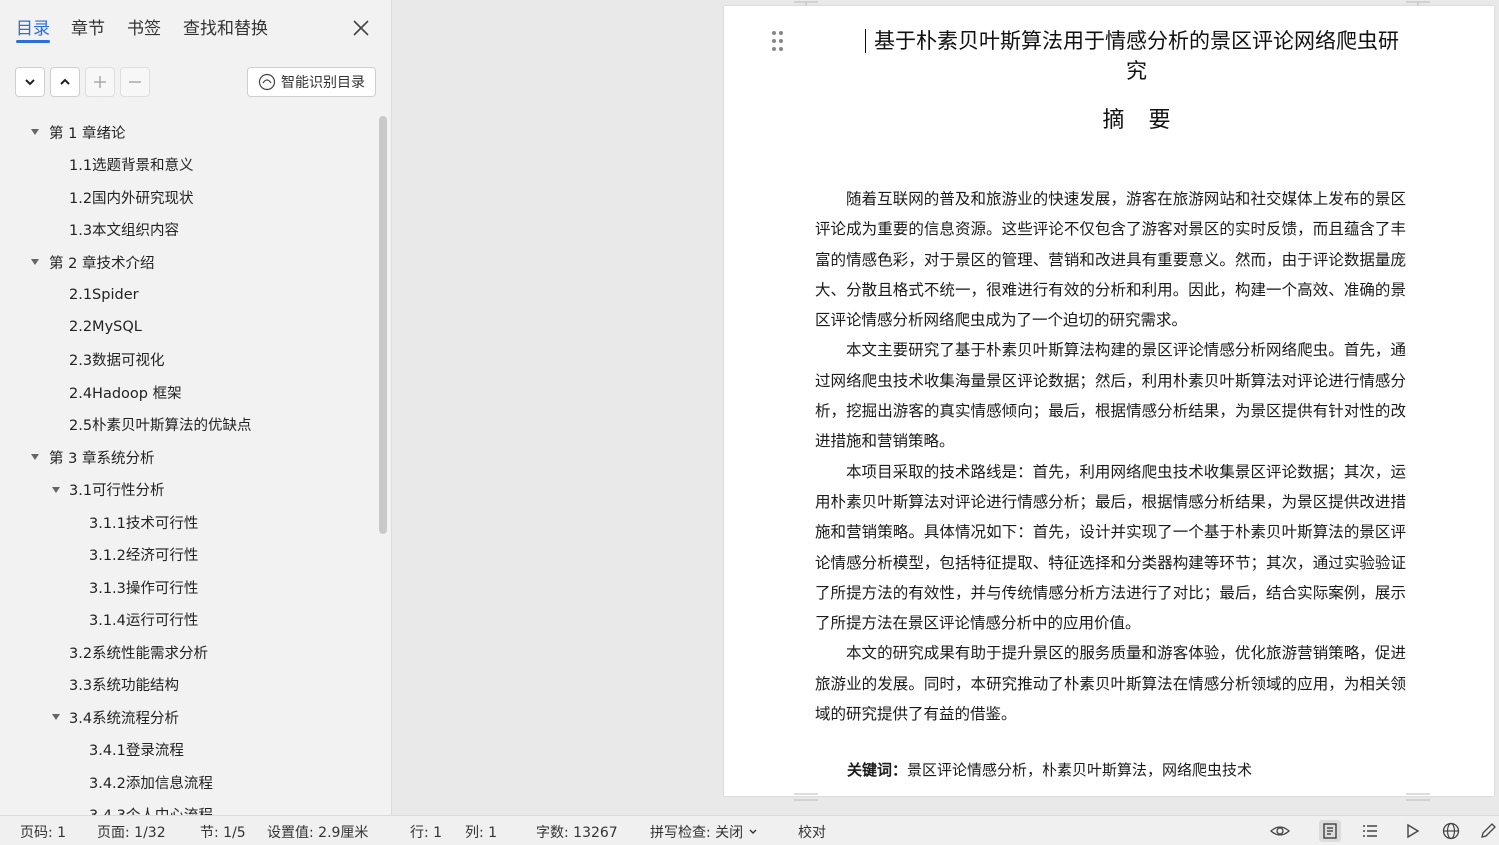 Image resolution: width=1499 pixels, height=845 pixels. Describe the element at coordinates (577, 832) in the screenshot. I see `status-word-count: 字数: 13267` at that location.